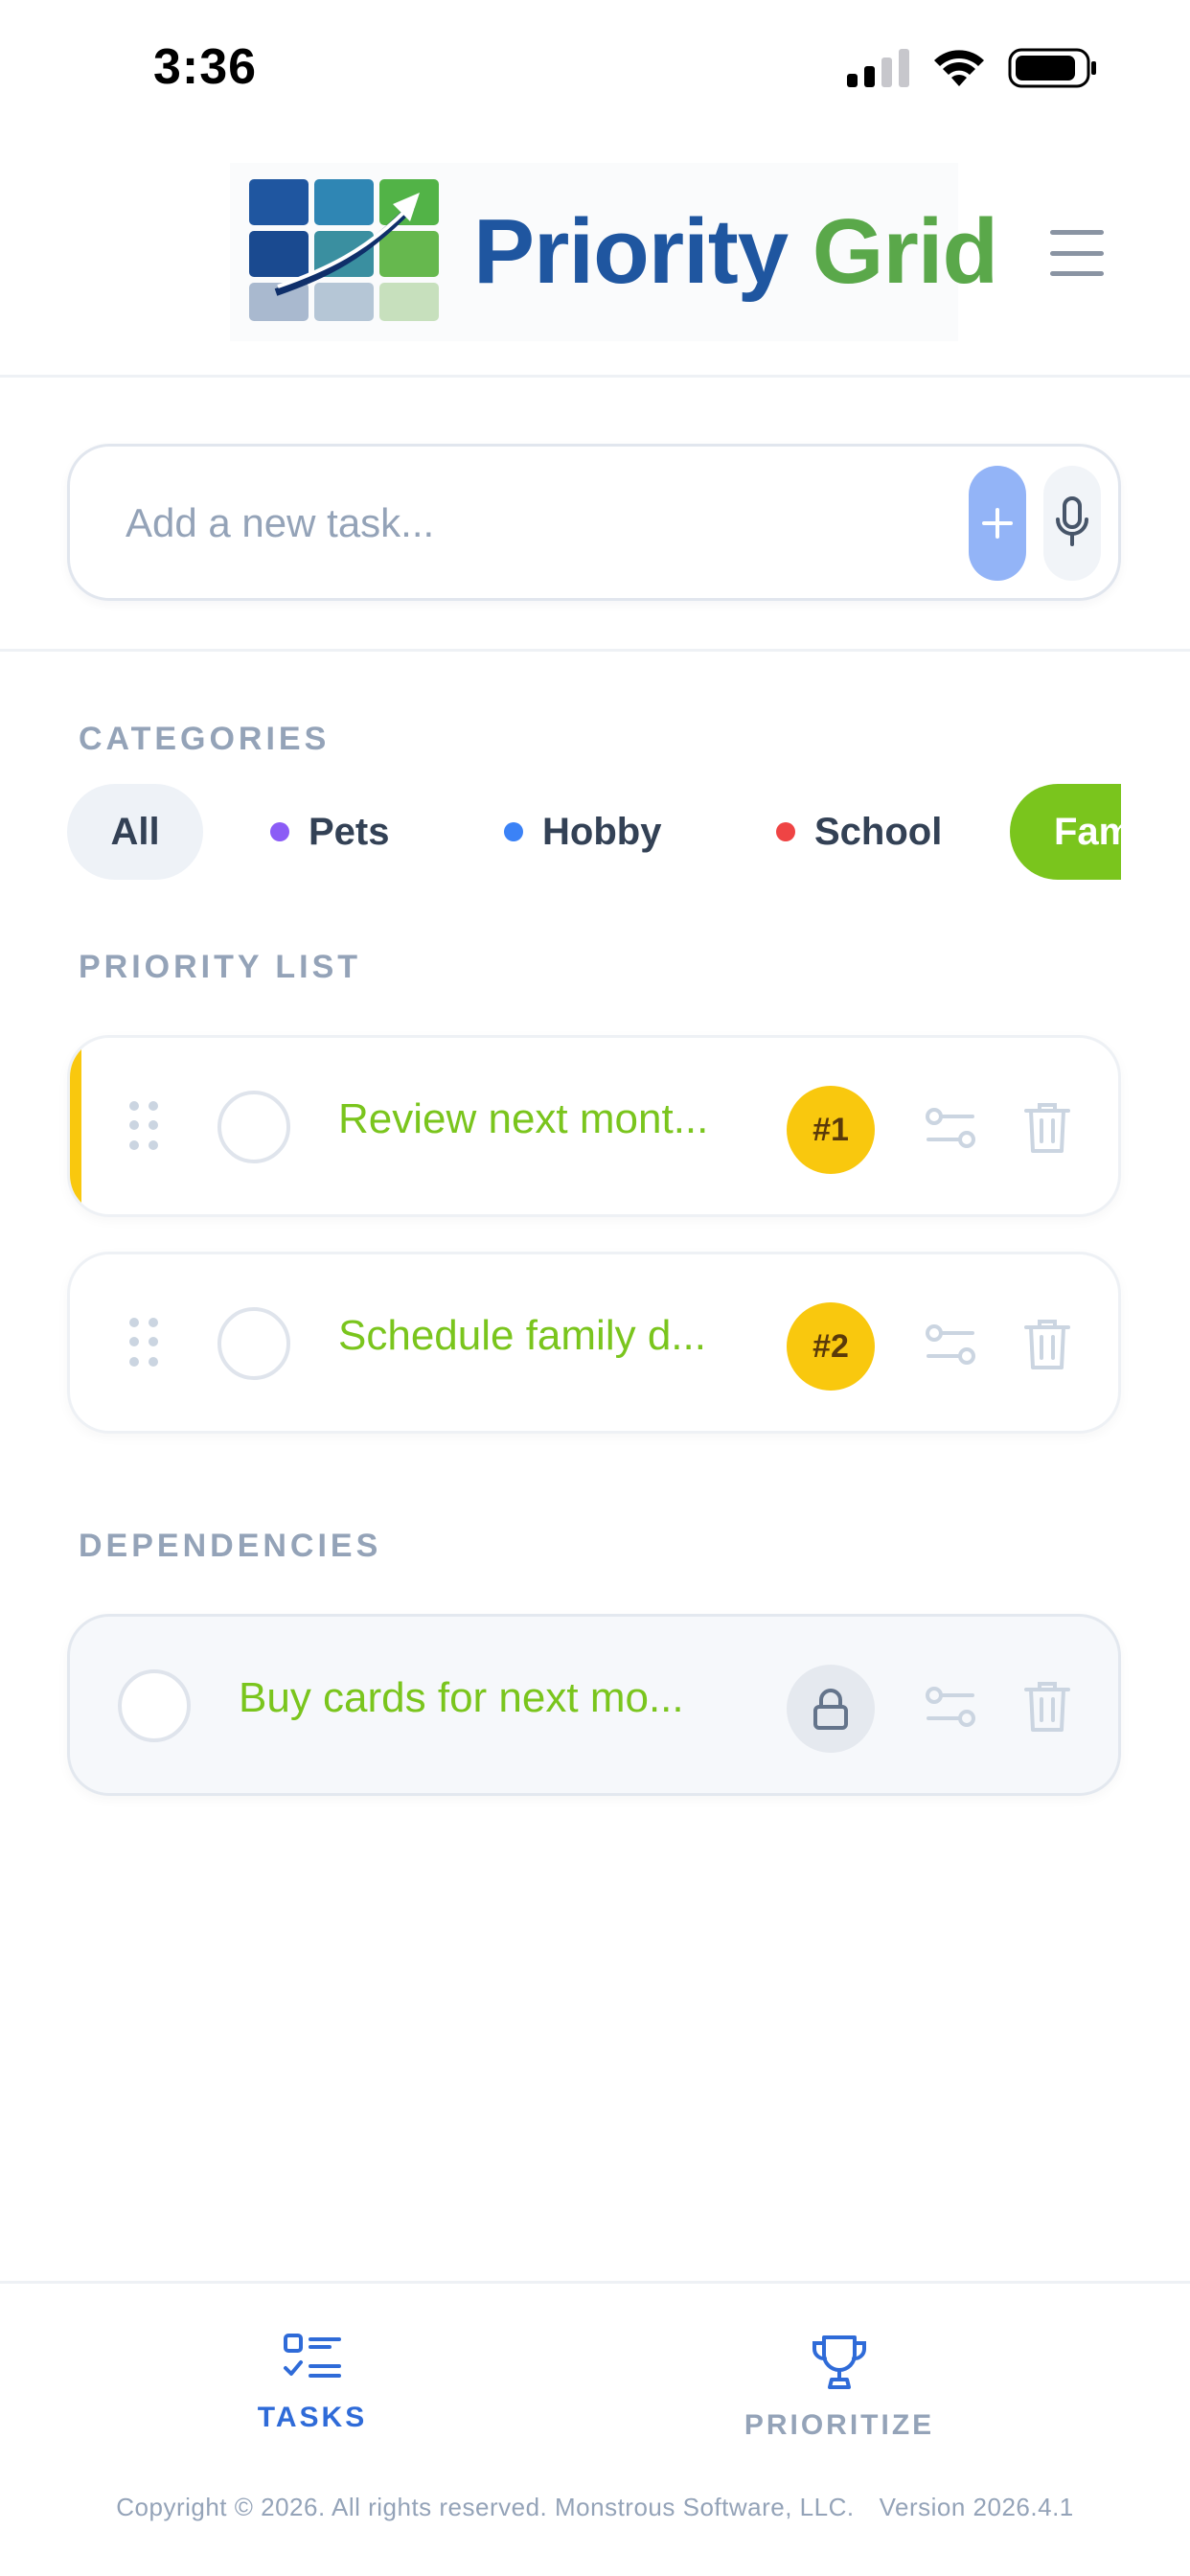 The height and width of the screenshot is (2576, 1190). I want to click on app-logo: Priority Grid, so click(614, 252).